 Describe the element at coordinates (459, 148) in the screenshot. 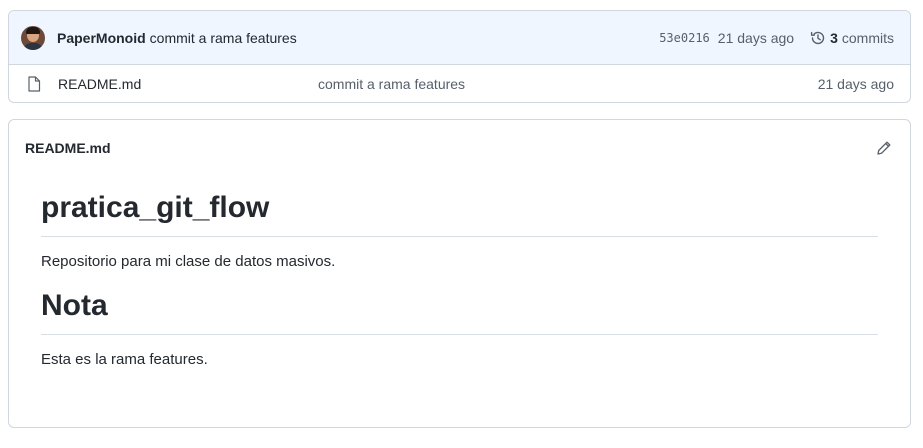

I see `readme-header: README.md` at that location.